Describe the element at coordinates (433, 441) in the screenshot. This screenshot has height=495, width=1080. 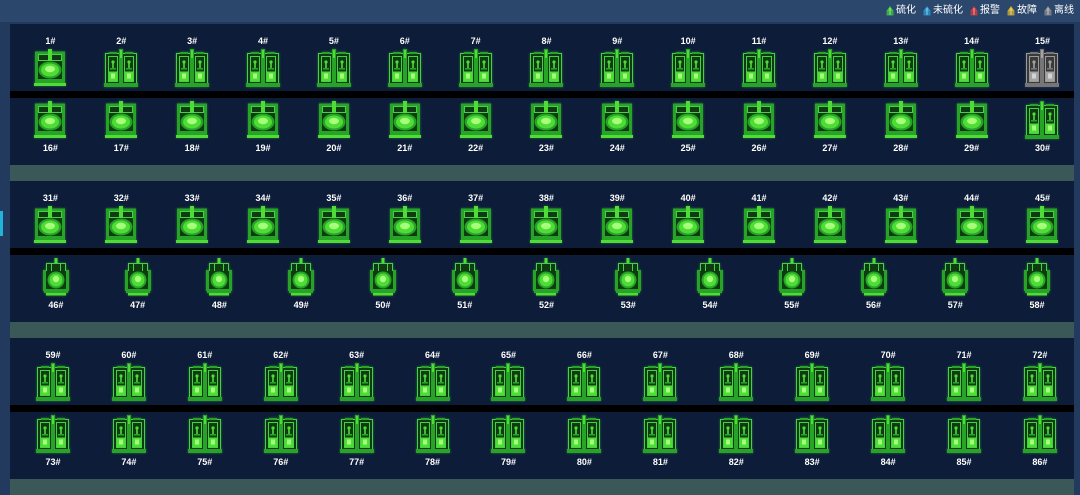
I see `machine-tile: 78#` at that location.